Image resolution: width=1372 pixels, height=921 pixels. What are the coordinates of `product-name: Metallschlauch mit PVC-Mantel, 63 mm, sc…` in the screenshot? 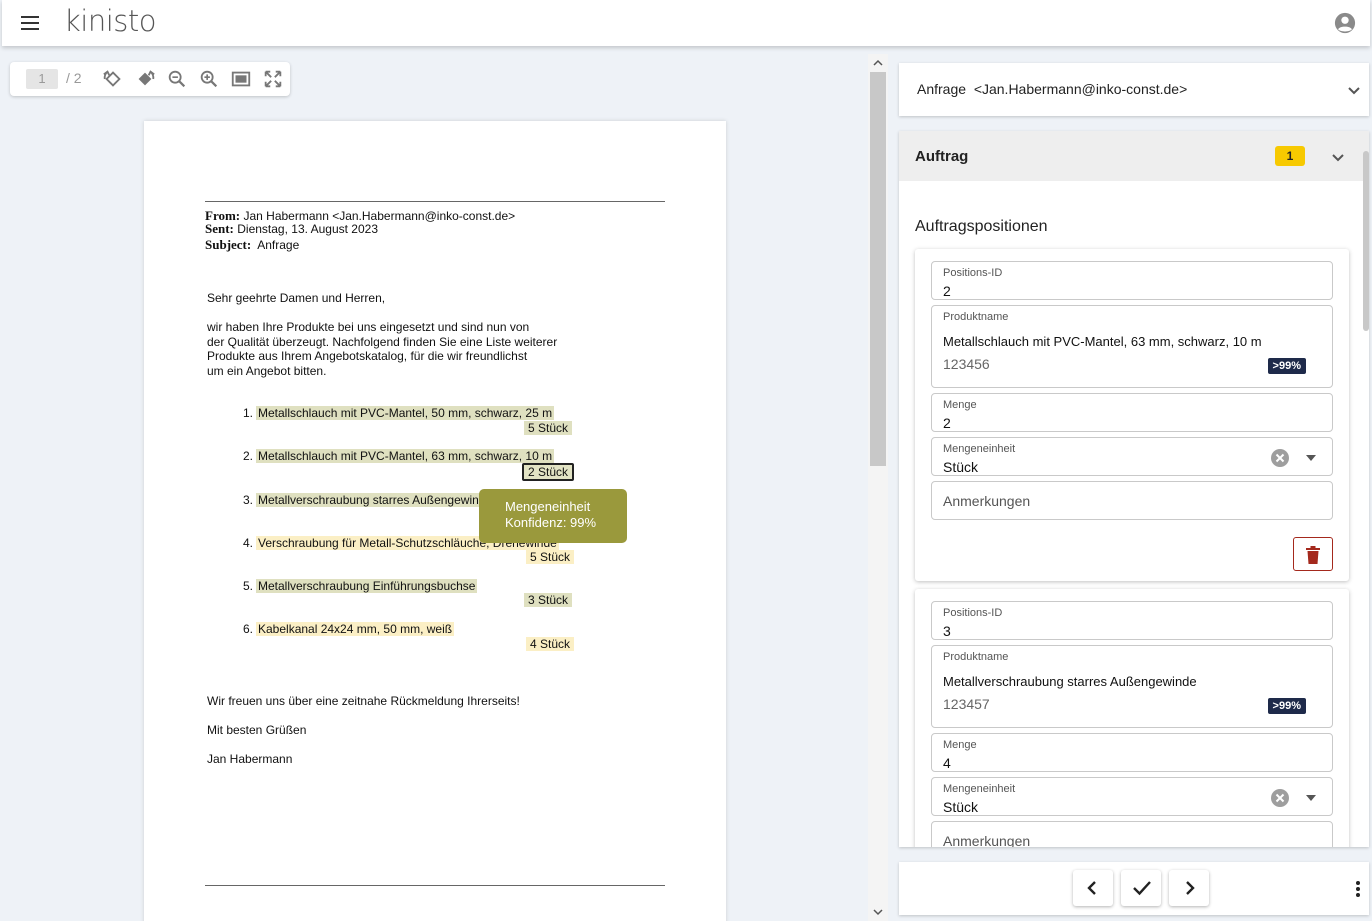 It's located at (1102, 341).